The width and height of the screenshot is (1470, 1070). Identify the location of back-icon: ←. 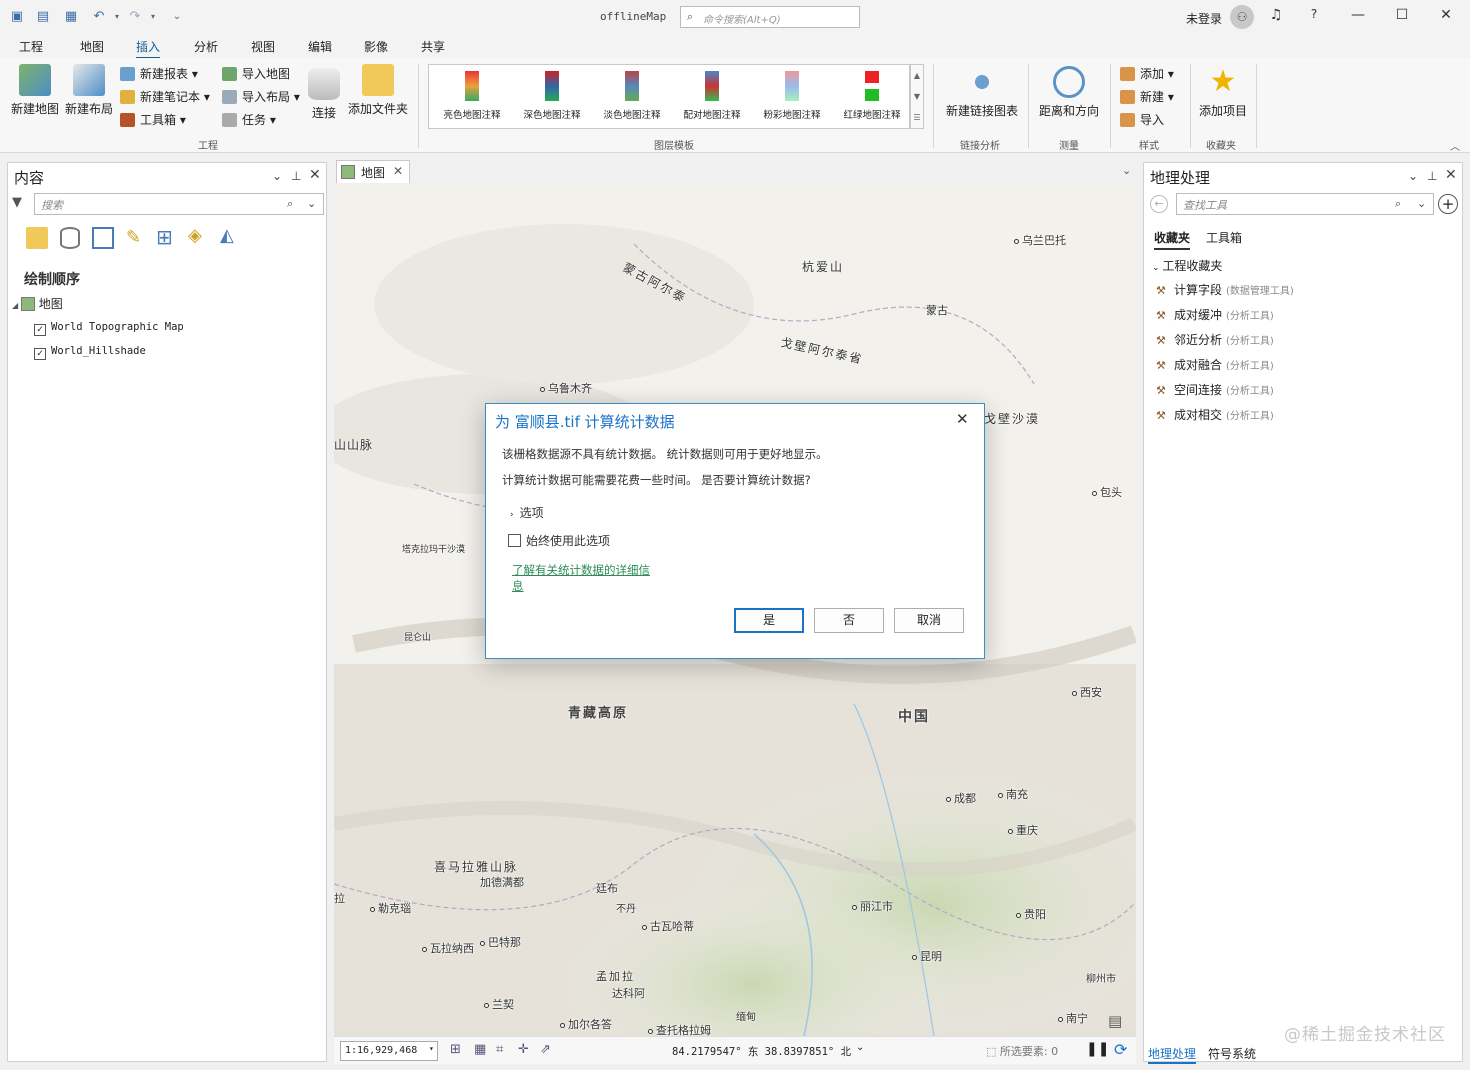
(1159, 204).